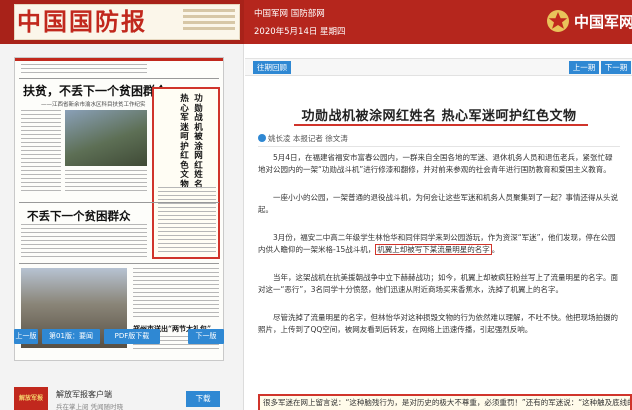 The height and width of the screenshot is (410, 632). What do you see at coordinates (603, 21) in the screenshot?
I see `brand-name: 中国军网` at bounding box center [603, 21].